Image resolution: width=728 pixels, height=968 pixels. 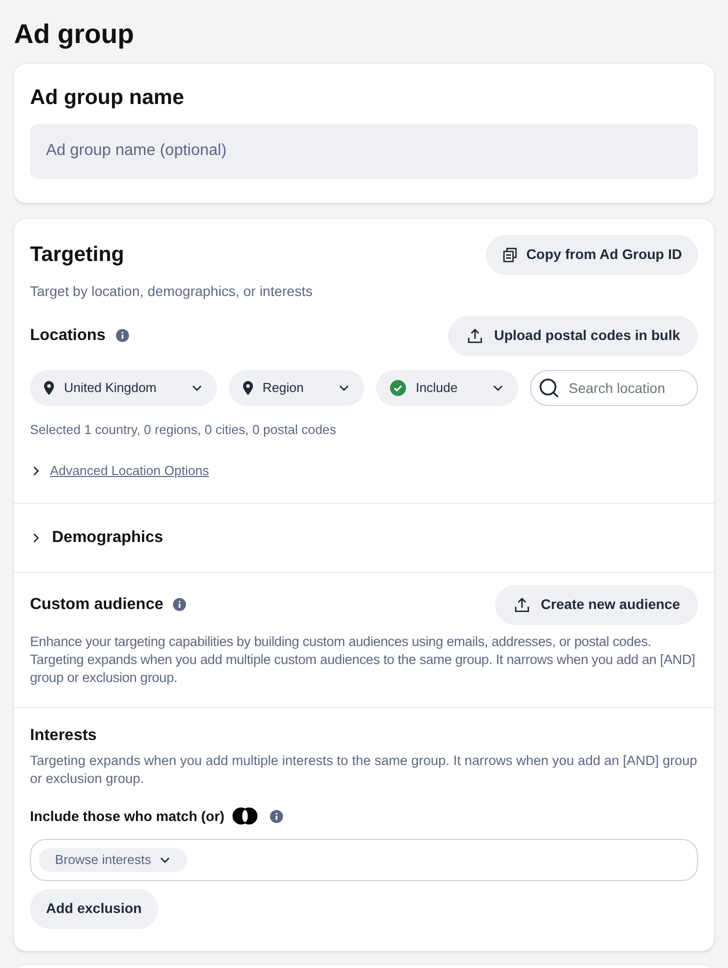 I want to click on upload-button: Upload postal codes in bulk, so click(x=573, y=336).